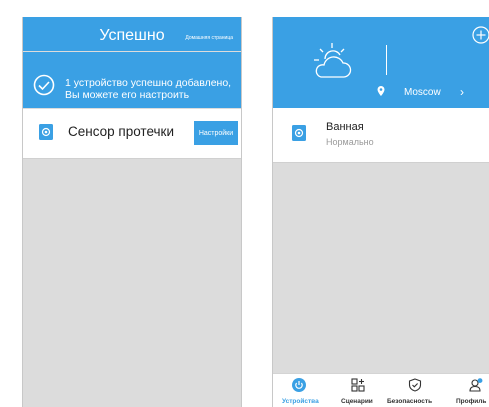 The width and height of the screenshot is (489, 407). Describe the element at coordinates (345, 127) in the screenshot. I see `room-name: Ванная` at that location.